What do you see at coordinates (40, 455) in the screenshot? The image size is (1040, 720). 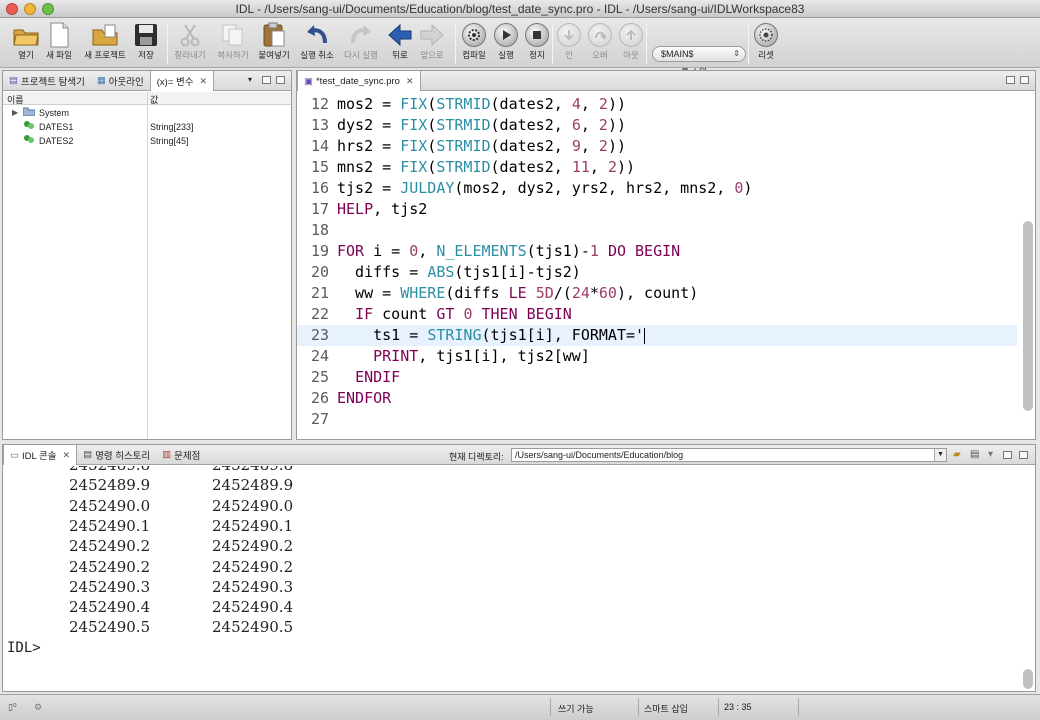 I see `tab-idl-console: ▭ IDL 콘솔 ✕` at bounding box center [40, 455].